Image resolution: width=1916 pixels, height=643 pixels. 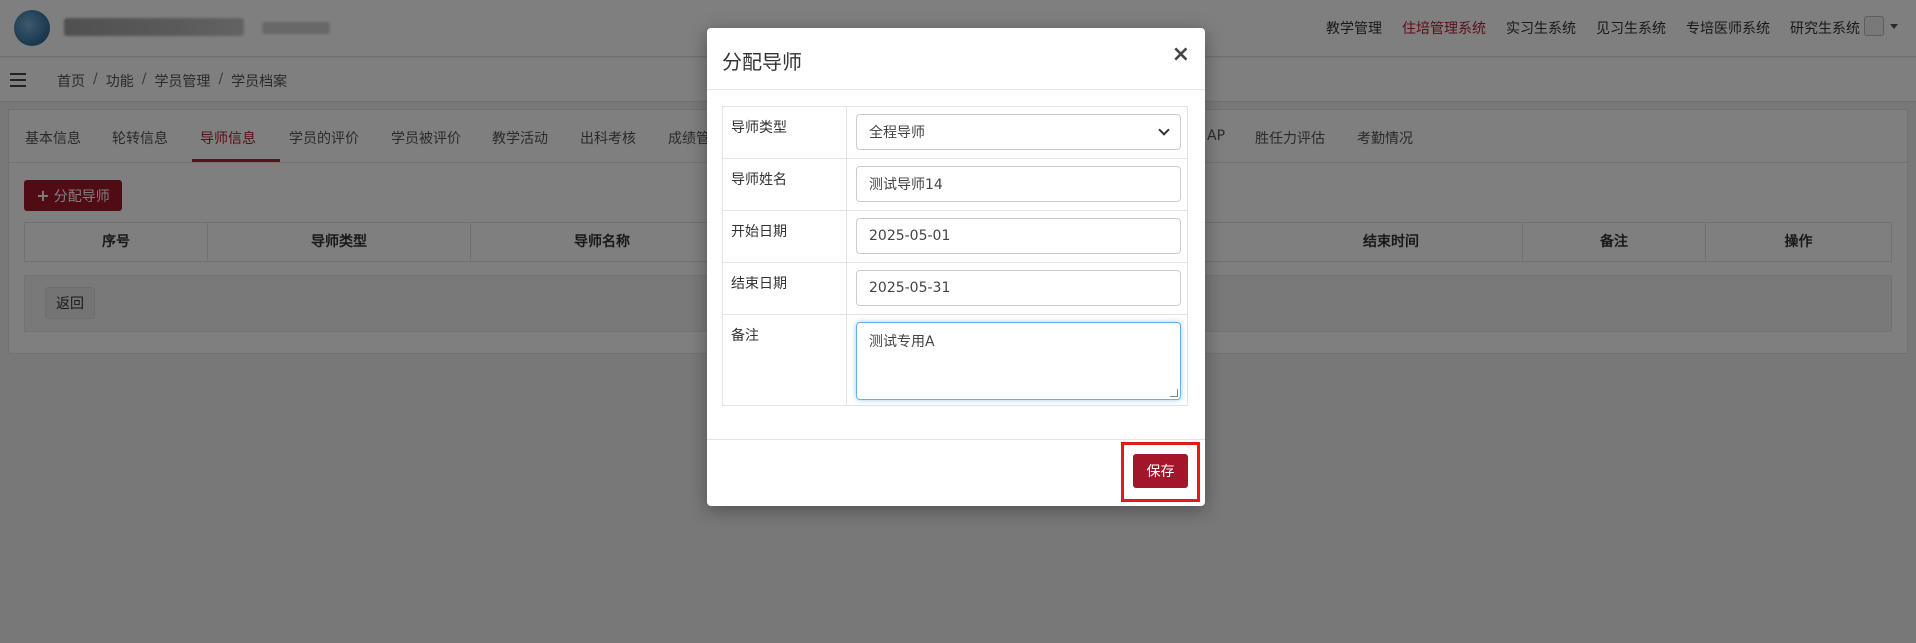 I want to click on form-row-name: 导师姓名 测试导师14, so click(x=955, y=185).